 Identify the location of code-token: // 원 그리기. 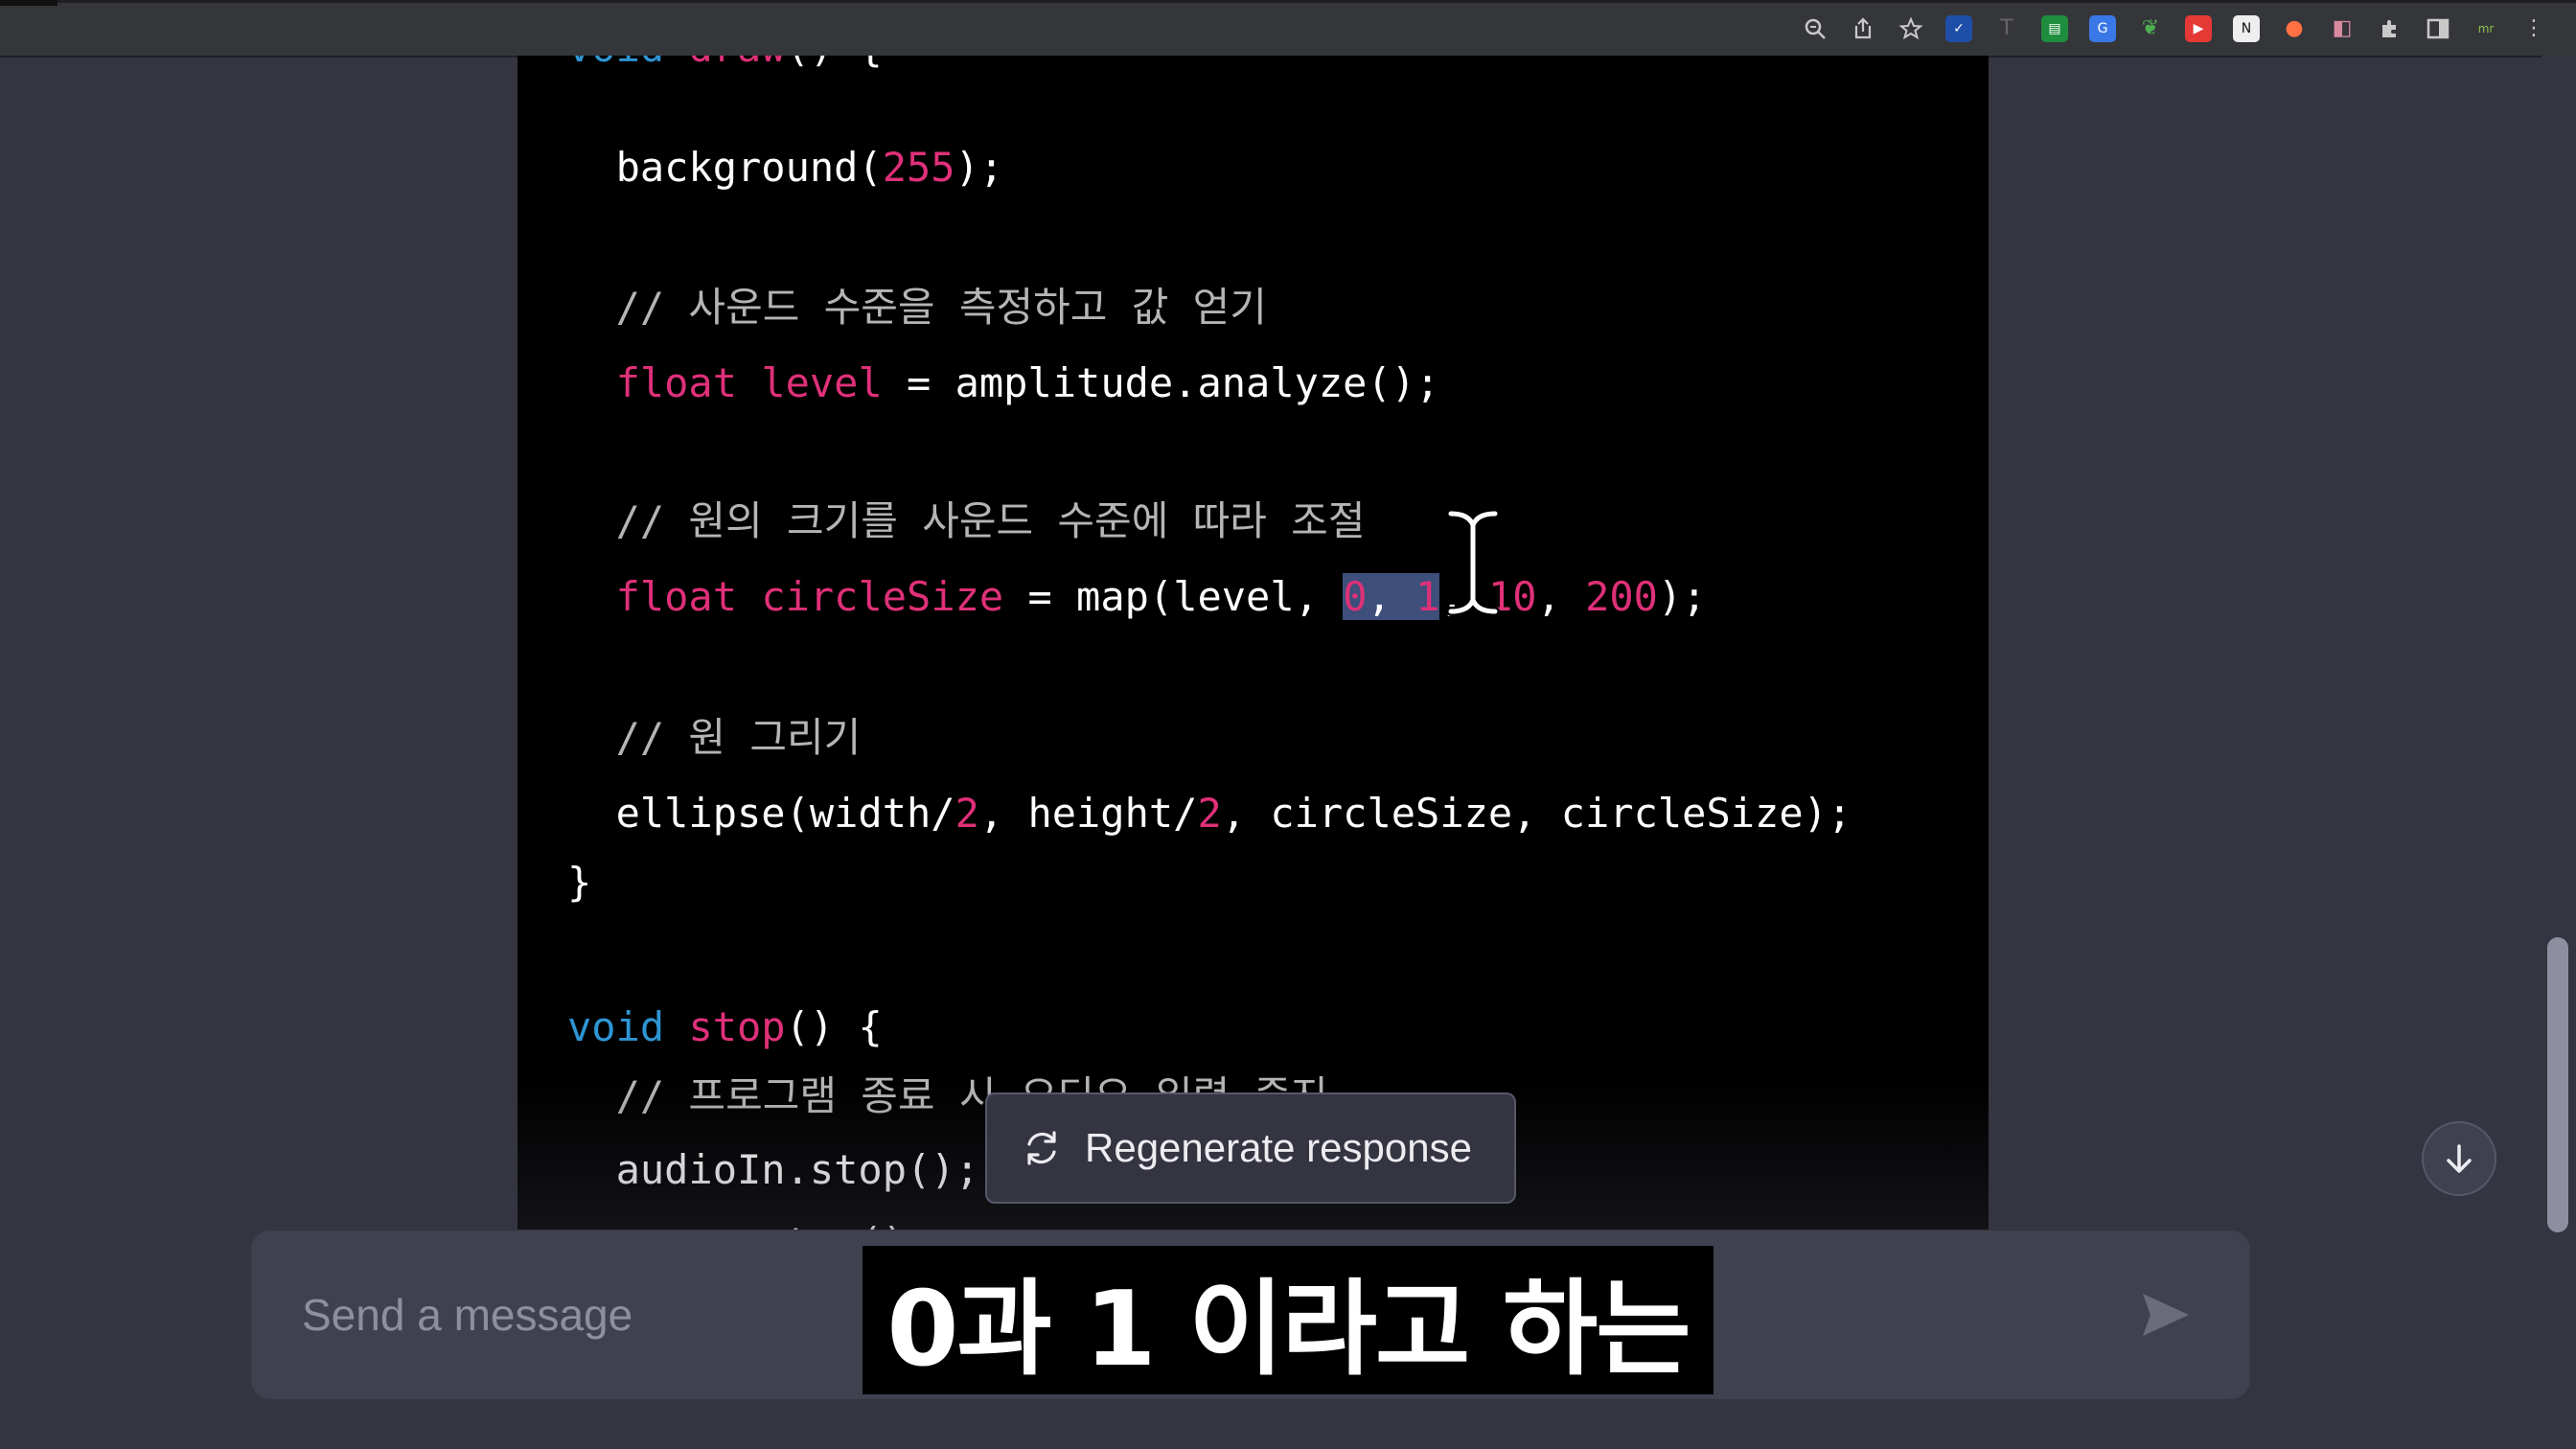
(714, 738).